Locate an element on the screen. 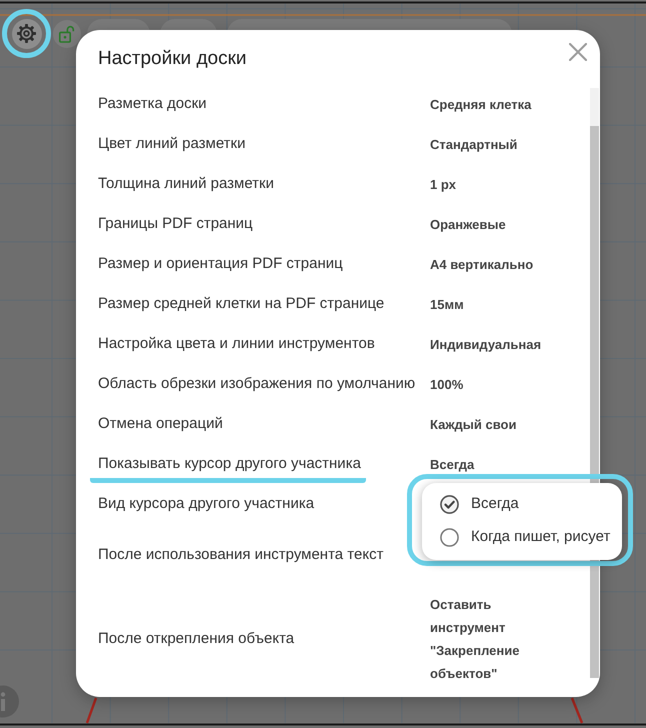  setting-label: Разметка доски is located at coordinates (152, 104).